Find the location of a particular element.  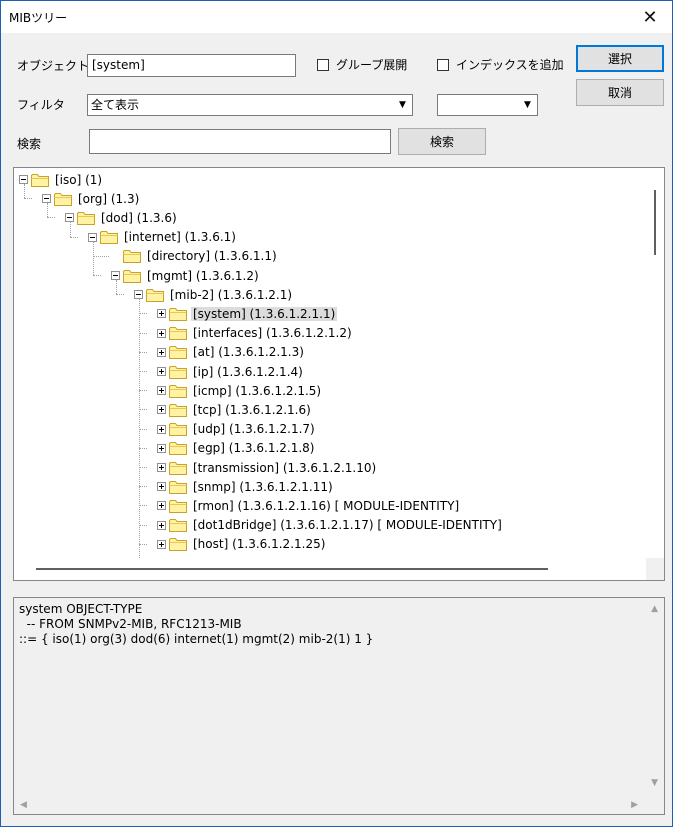

group-expand-checkbox: グループ展開 is located at coordinates (362, 64).